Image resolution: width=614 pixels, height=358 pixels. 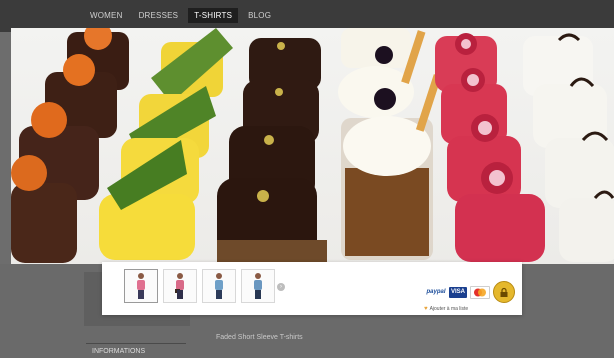 I want to click on nav-item-women: WOMEN, so click(x=106, y=15).